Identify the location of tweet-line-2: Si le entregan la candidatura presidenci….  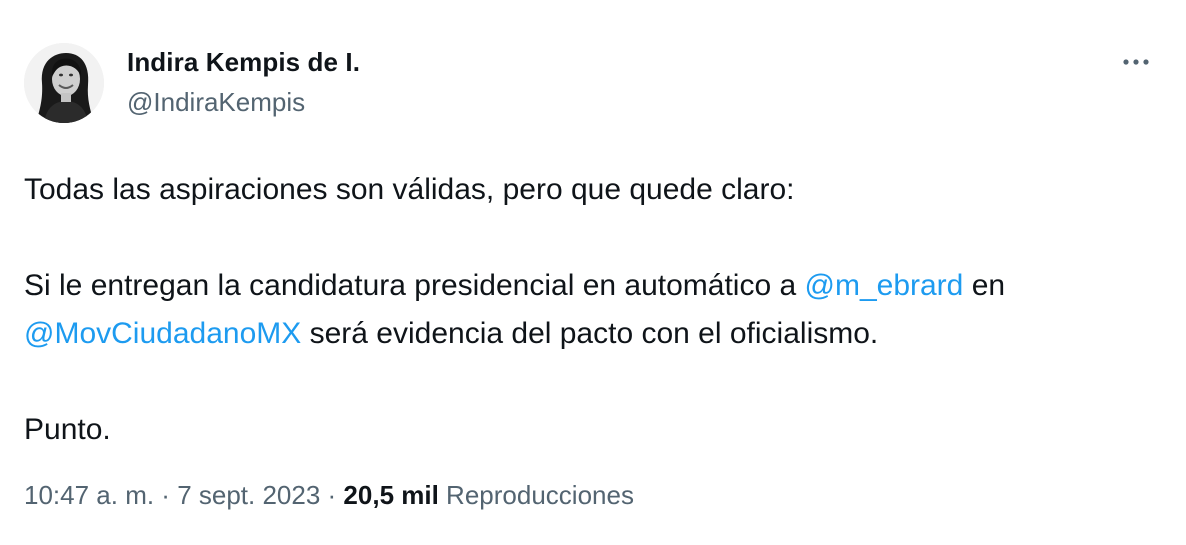
(594, 286).